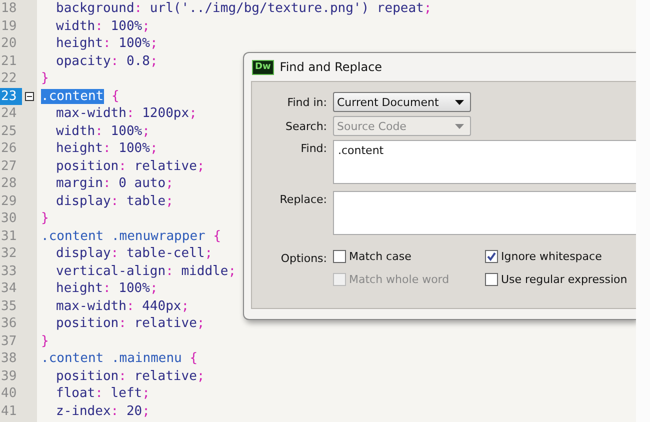 This screenshot has height=422, width=650. Describe the element at coordinates (9, 236) in the screenshot. I see `line-number: 31` at that location.